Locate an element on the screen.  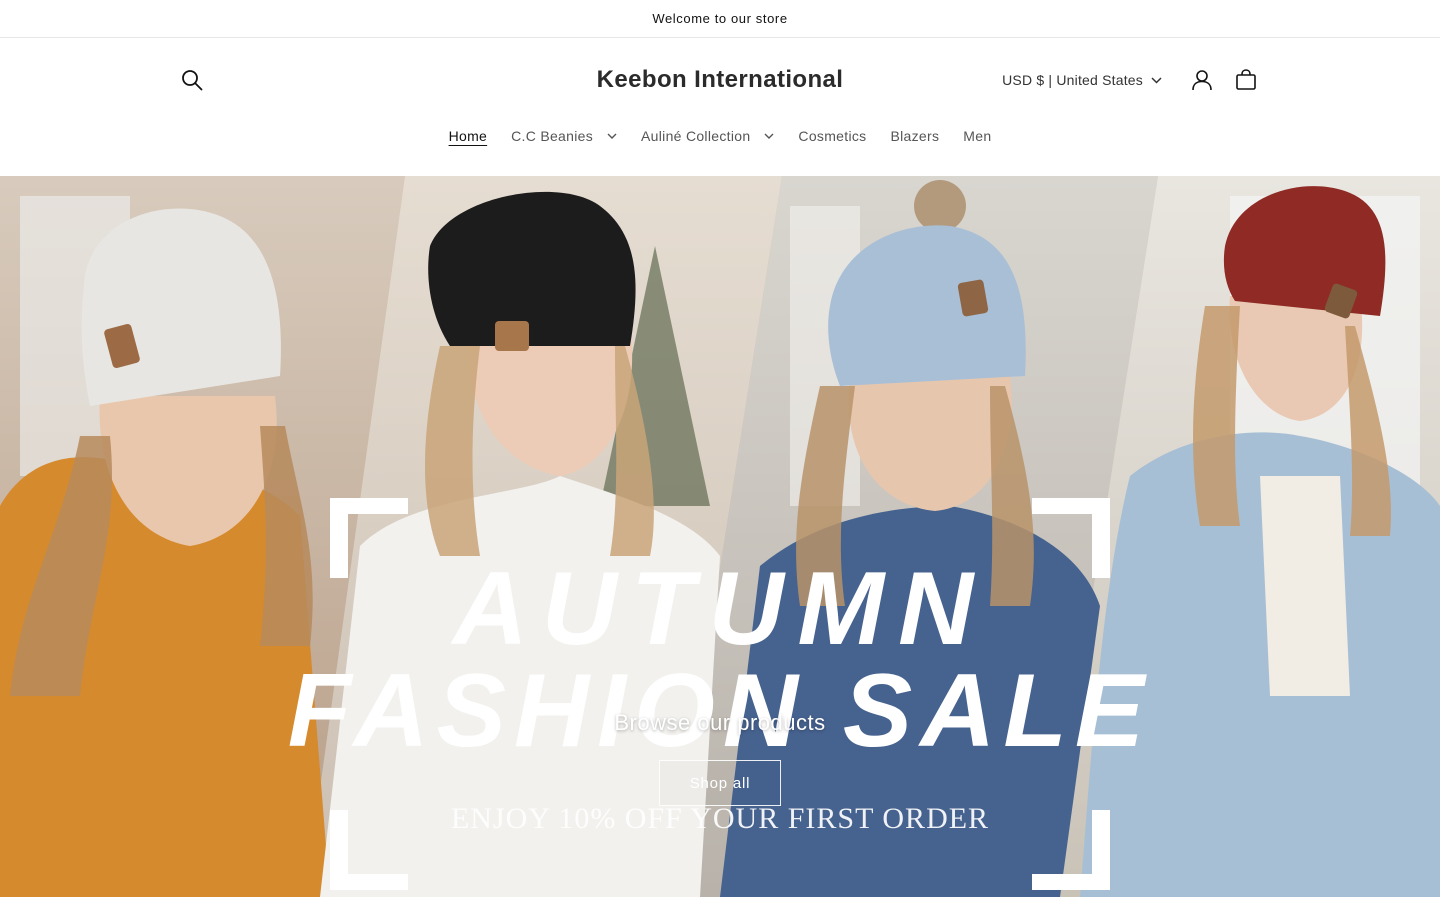
bracket-top-right is located at coordinates (1071, 538).